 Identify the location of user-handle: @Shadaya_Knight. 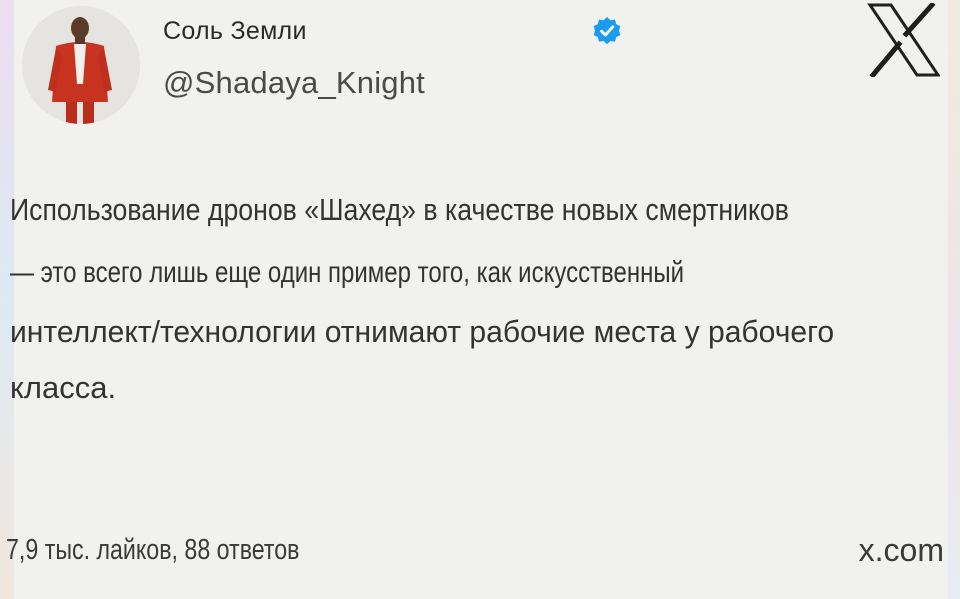
(294, 83).